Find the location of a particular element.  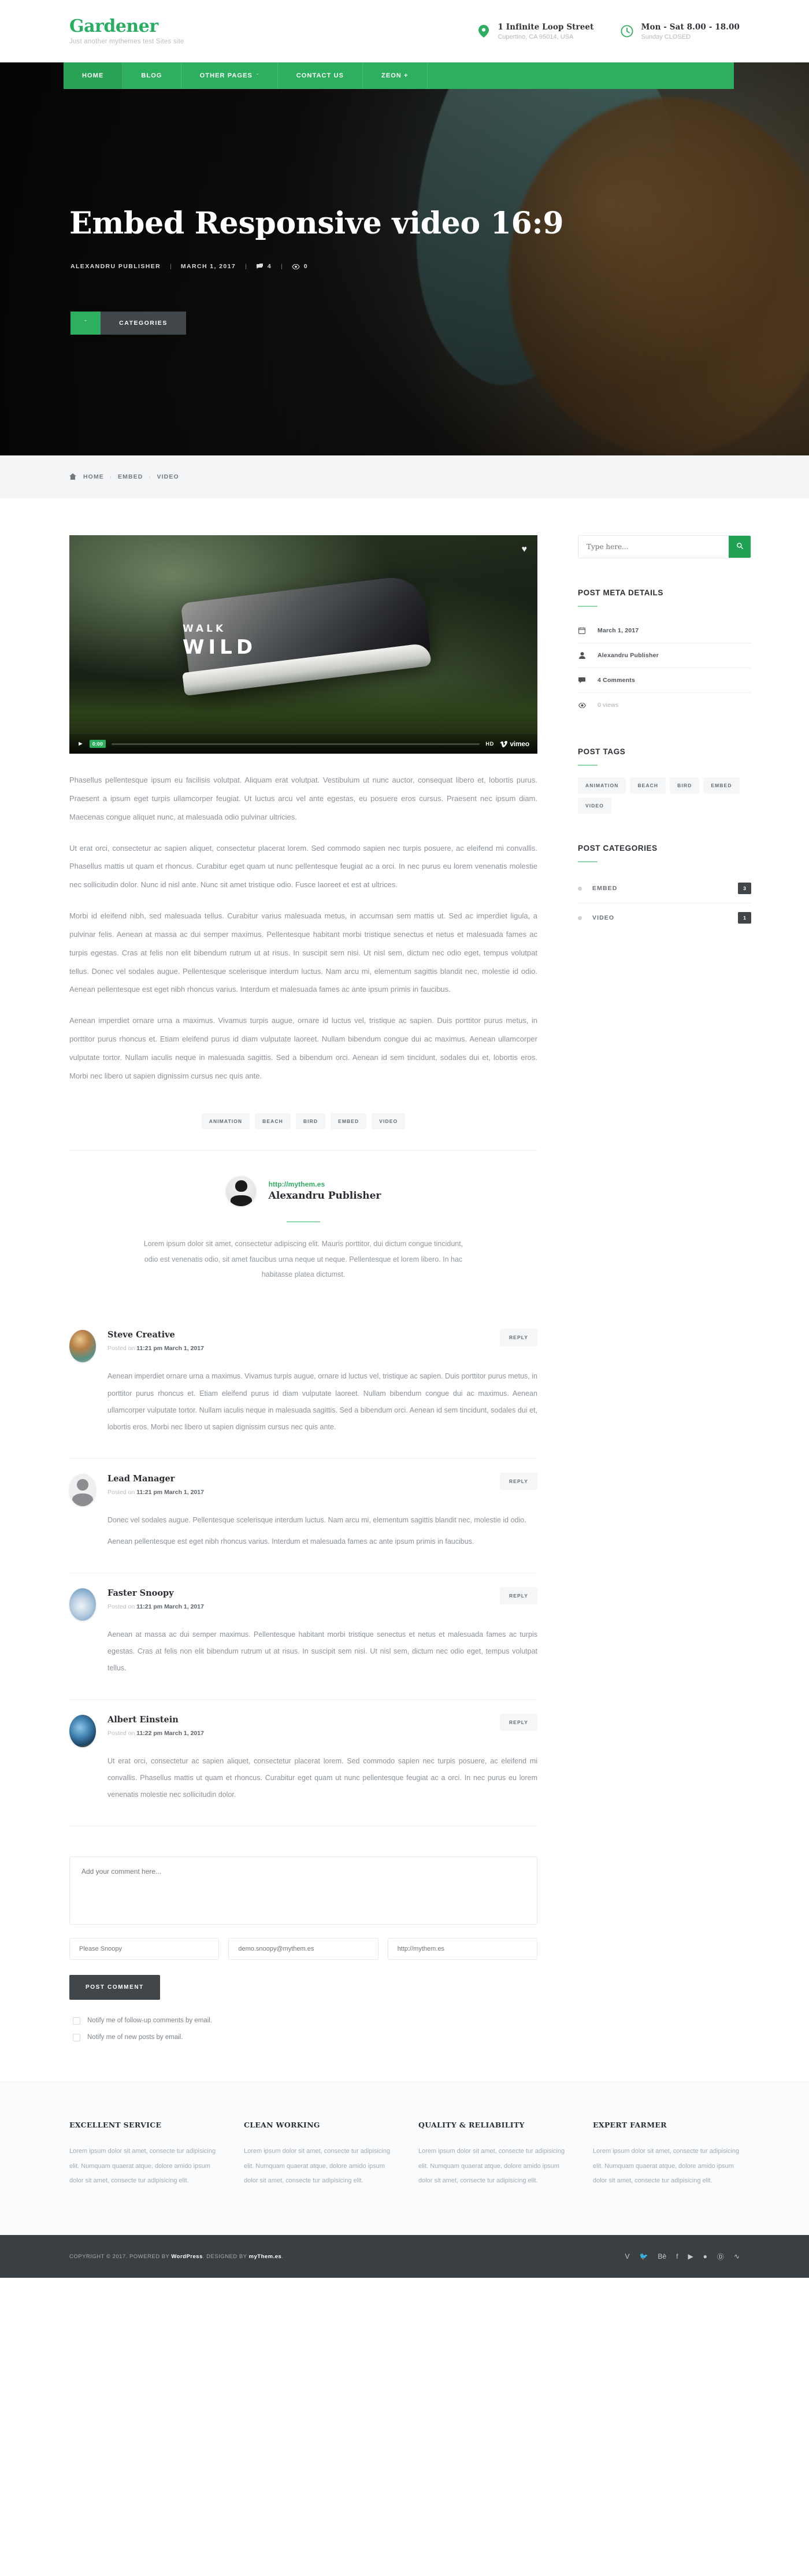

comment-author-name: Steve Creative is located at coordinates (141, 1335).